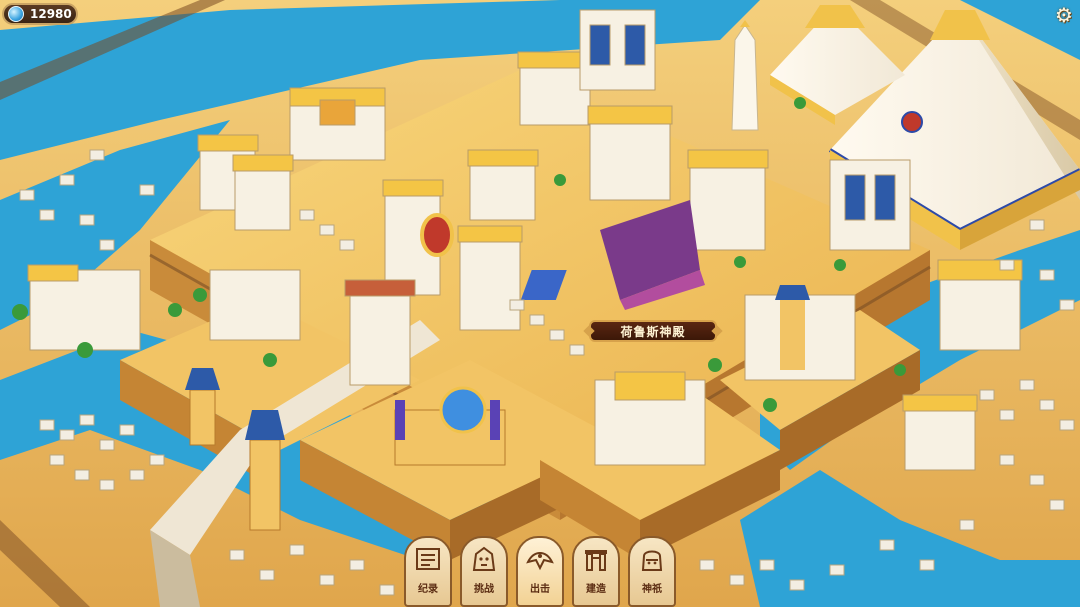 The width and height of the screenshot is (1080, 607). I want to click on gear-icon: ⚙, so click(1064, 15).